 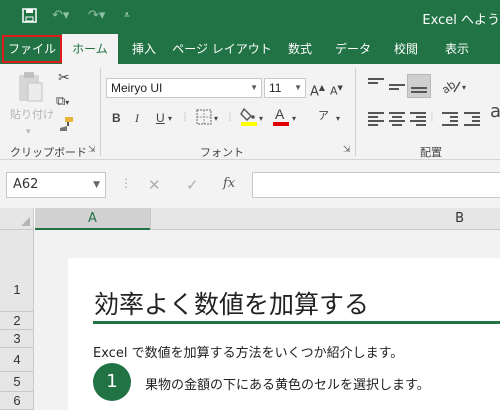 What do you see at coordinates (338, 119) in the screenshot?
I see `phonetic-dropdown-icon: ▾` at bounding box center [338, 119].